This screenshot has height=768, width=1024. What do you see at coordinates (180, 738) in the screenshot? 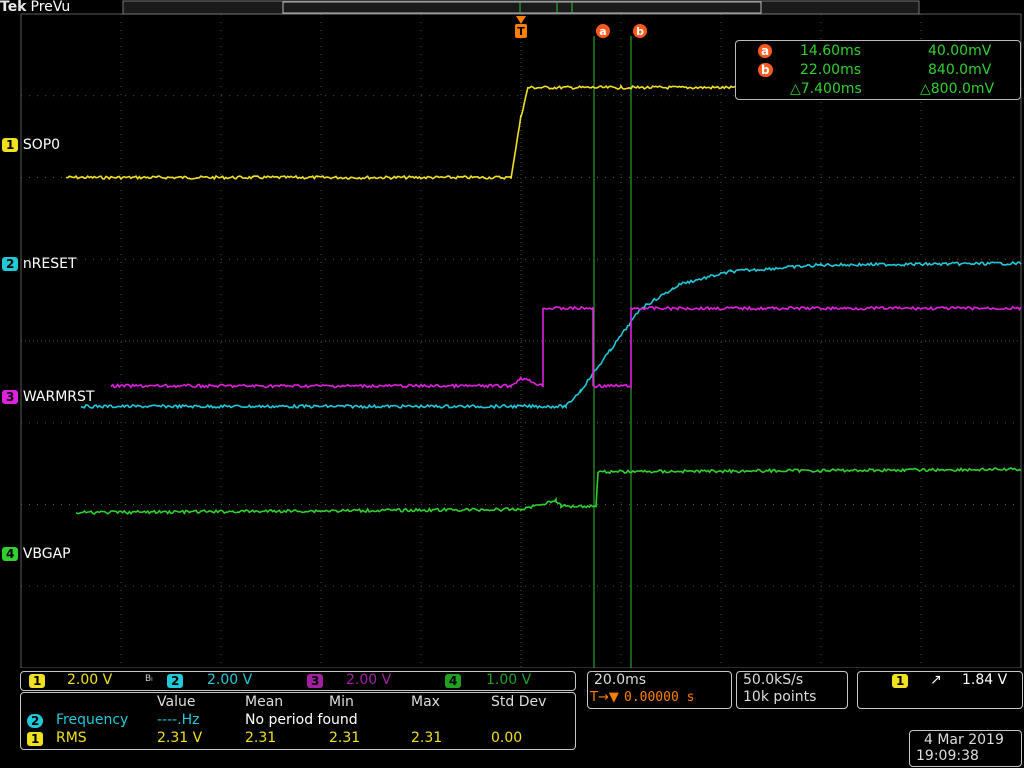
I see `meas-row2-value: 2.31 V` at bounding box center [180, 738].